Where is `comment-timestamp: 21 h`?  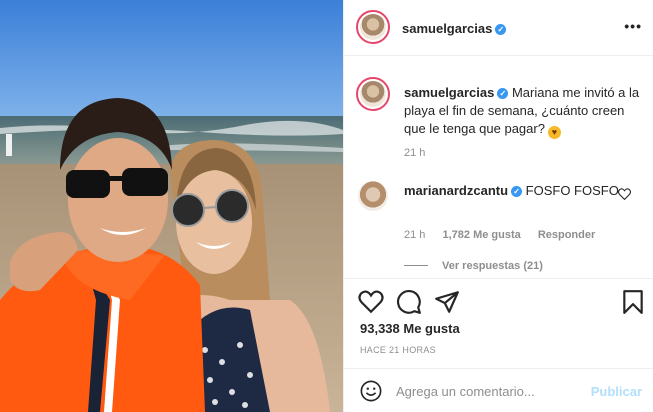 comment-timestamp: 21 h is located at coordinates (414, 235).